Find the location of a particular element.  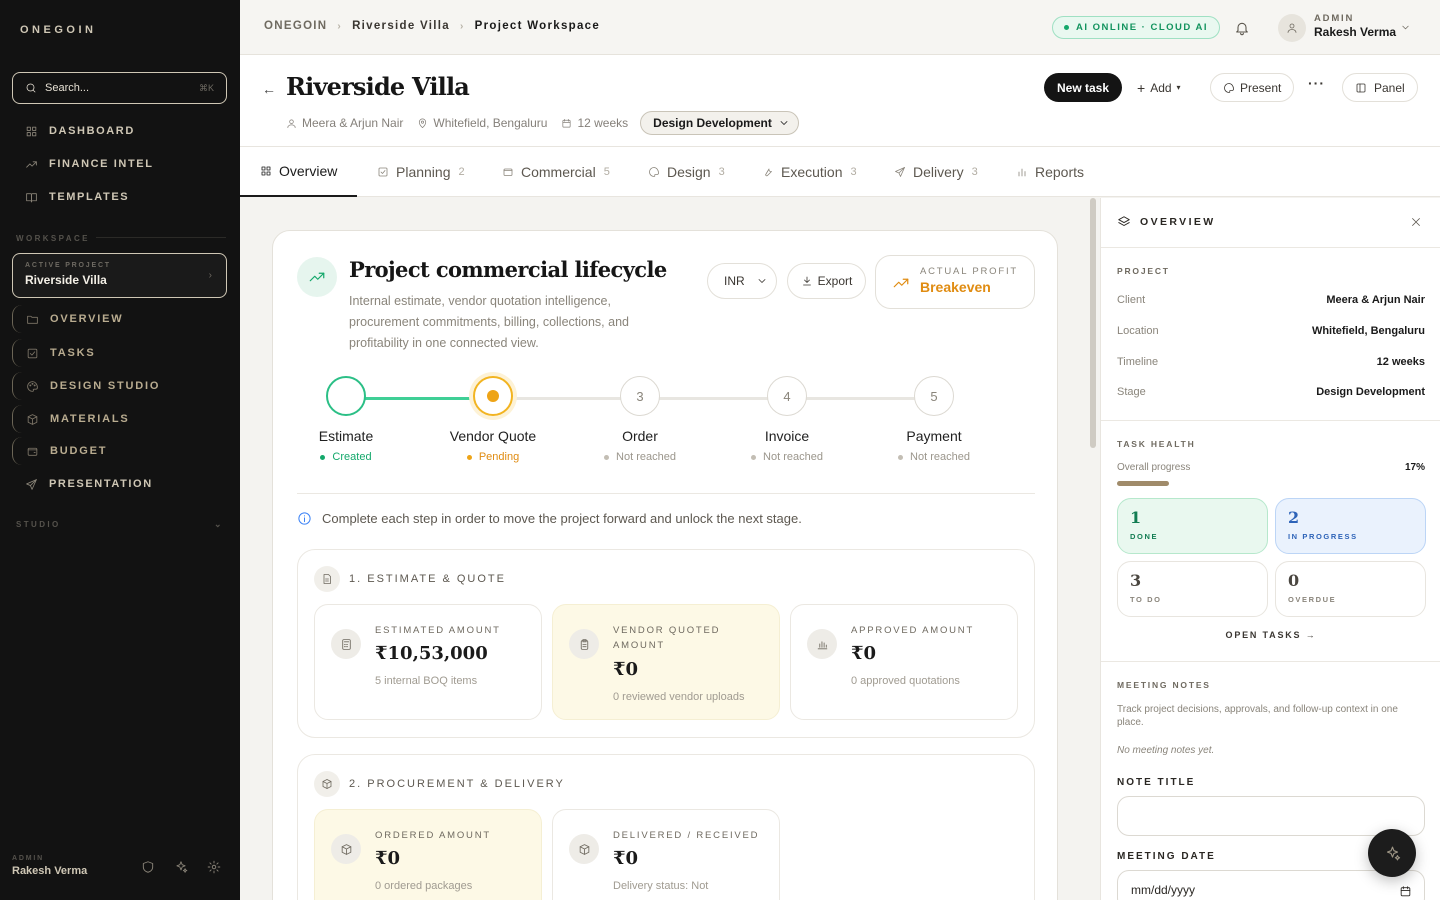

user-menu: ADMIN Rakesh Verma is located at coordinates (1355, 26).